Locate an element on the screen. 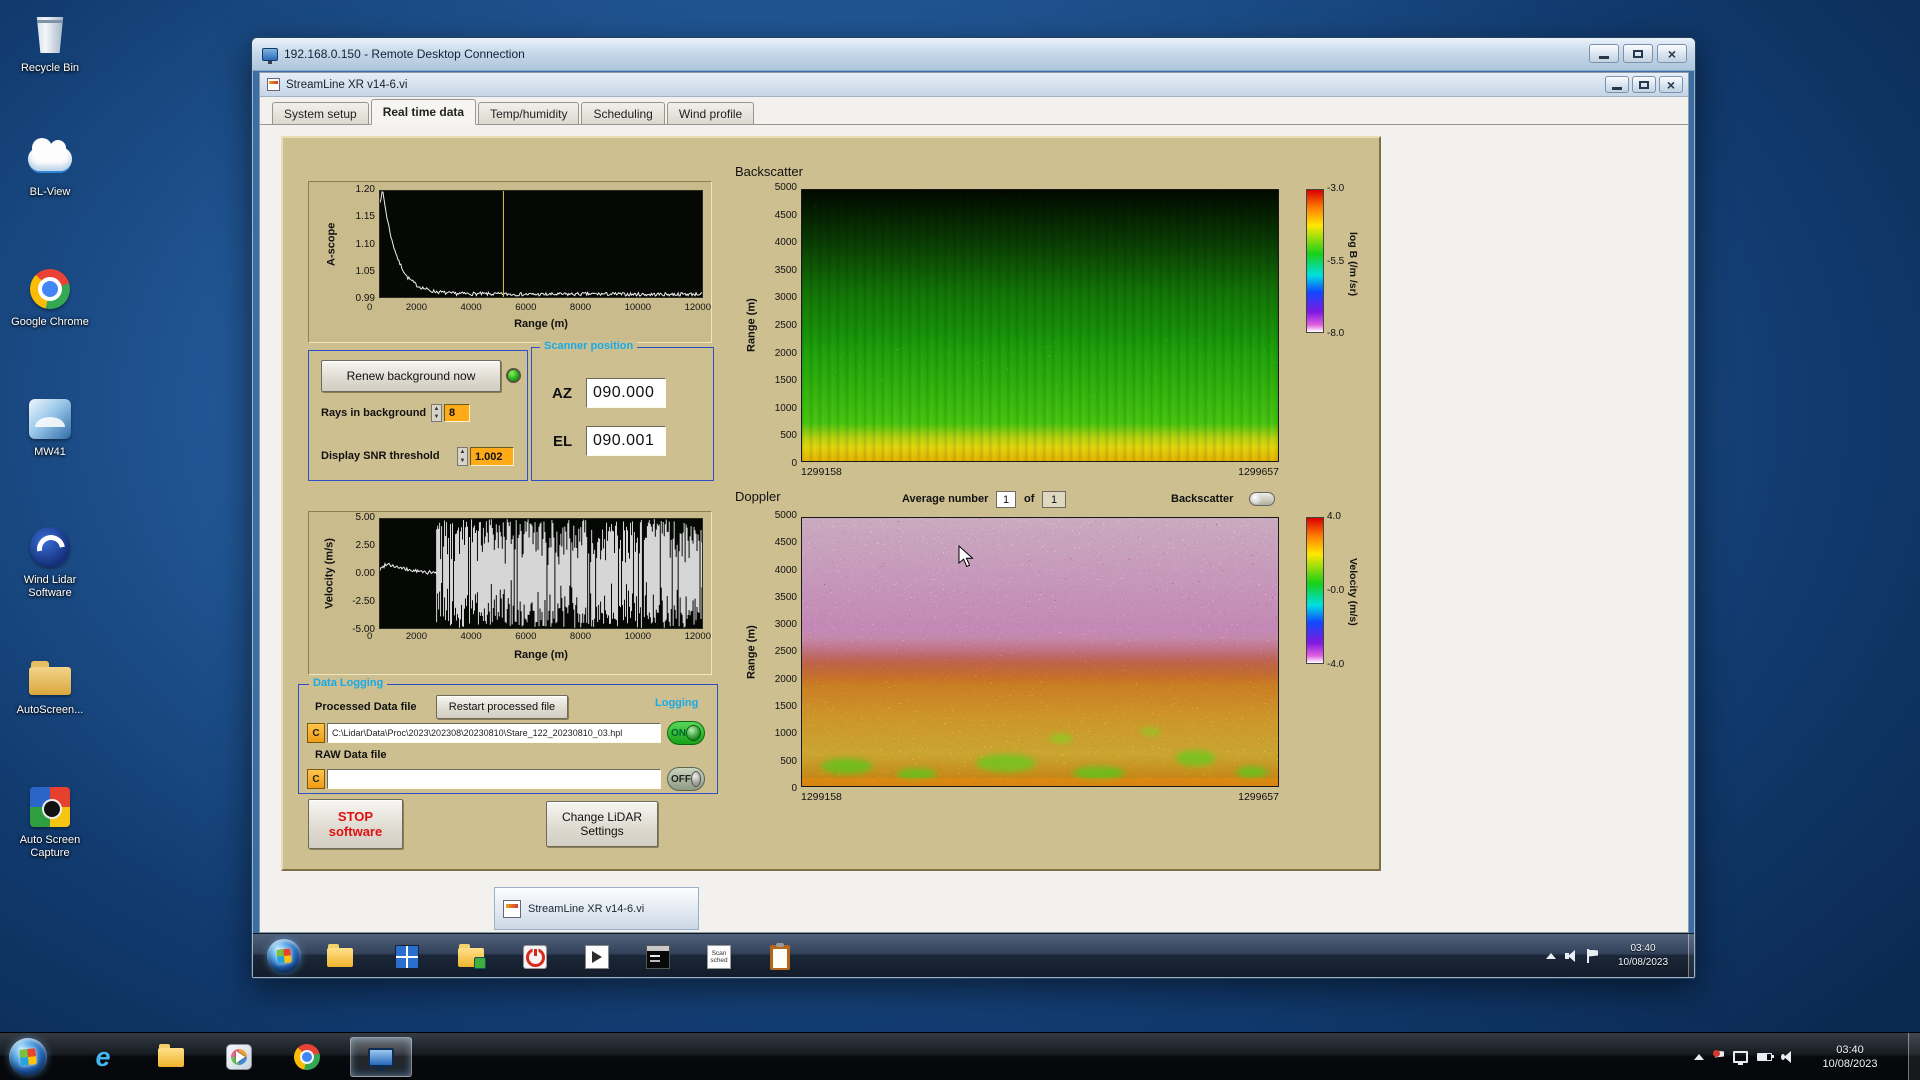  tab-system-setup: System setup is located at coordinates (320, 113).